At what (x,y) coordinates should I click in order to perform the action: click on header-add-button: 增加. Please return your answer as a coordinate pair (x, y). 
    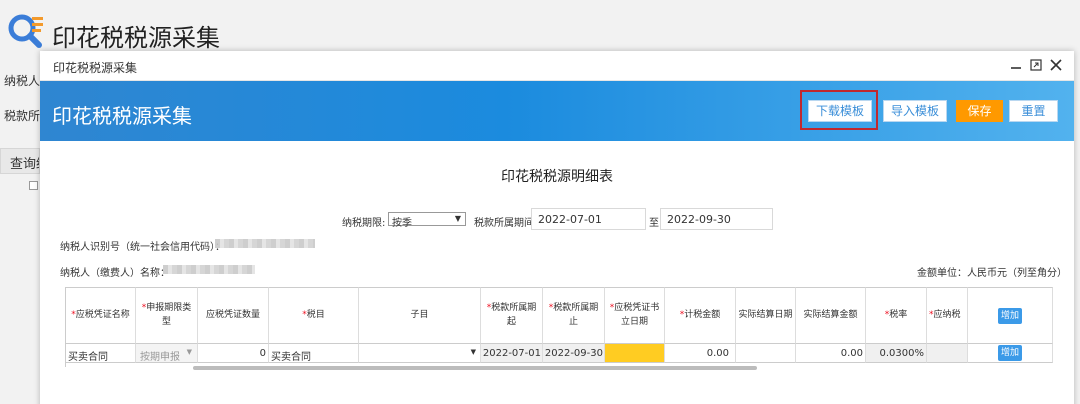
    Looking at the image, I should click on (1010, 315).